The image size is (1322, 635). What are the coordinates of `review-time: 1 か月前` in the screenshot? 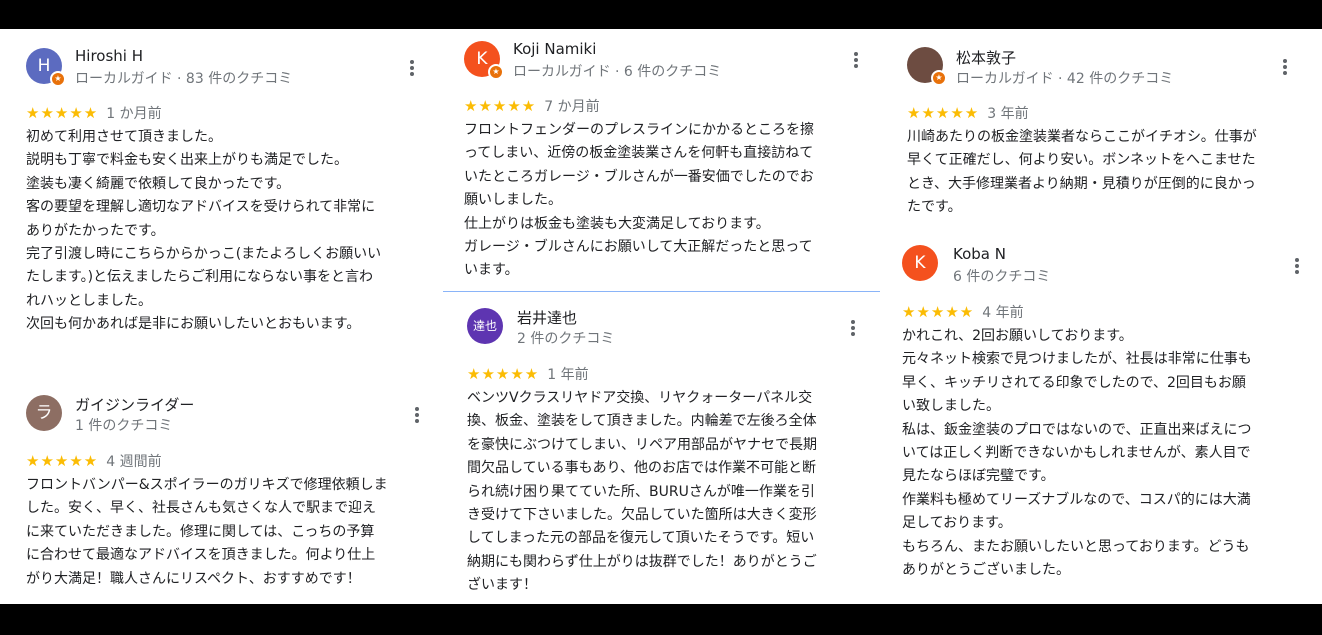 It's located at (134, 114).